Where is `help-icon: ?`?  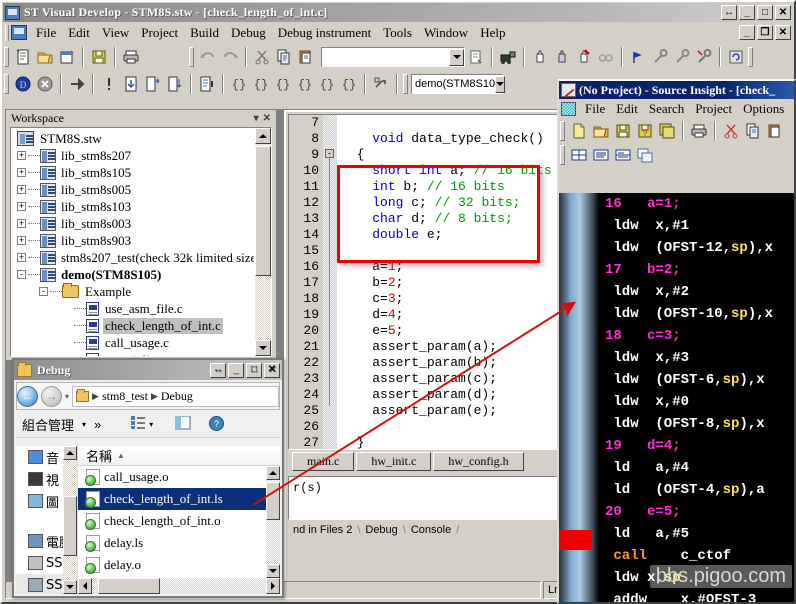
help-icon: ? is located at coordinates (217, 424).